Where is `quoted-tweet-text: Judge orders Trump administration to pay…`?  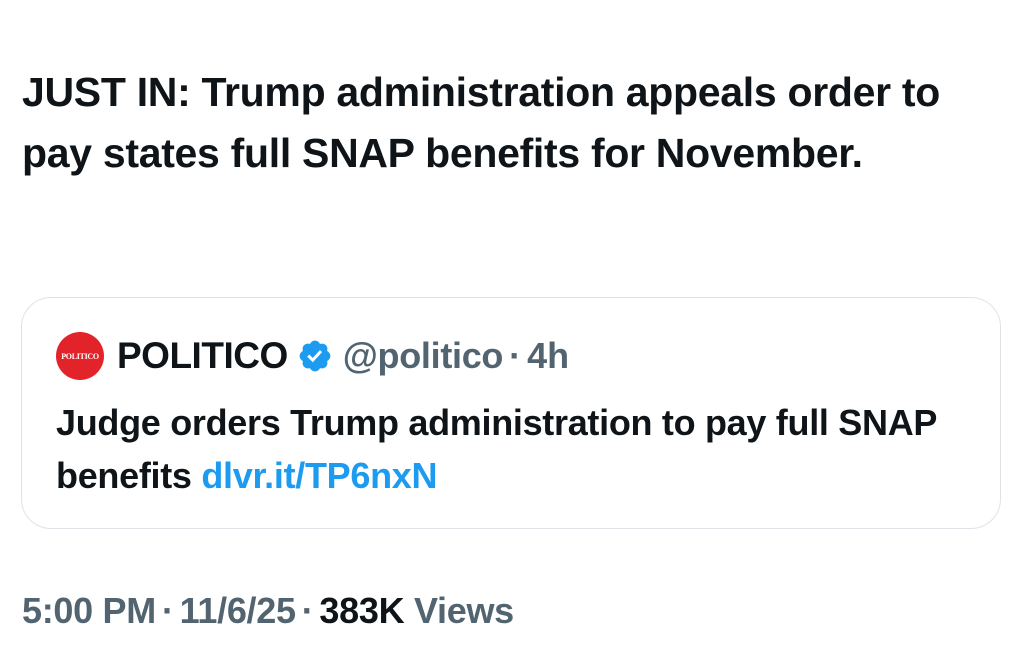
quoted-tweet-text: Judge orders Trump administration to pay… is located at coordinates (516, 449).